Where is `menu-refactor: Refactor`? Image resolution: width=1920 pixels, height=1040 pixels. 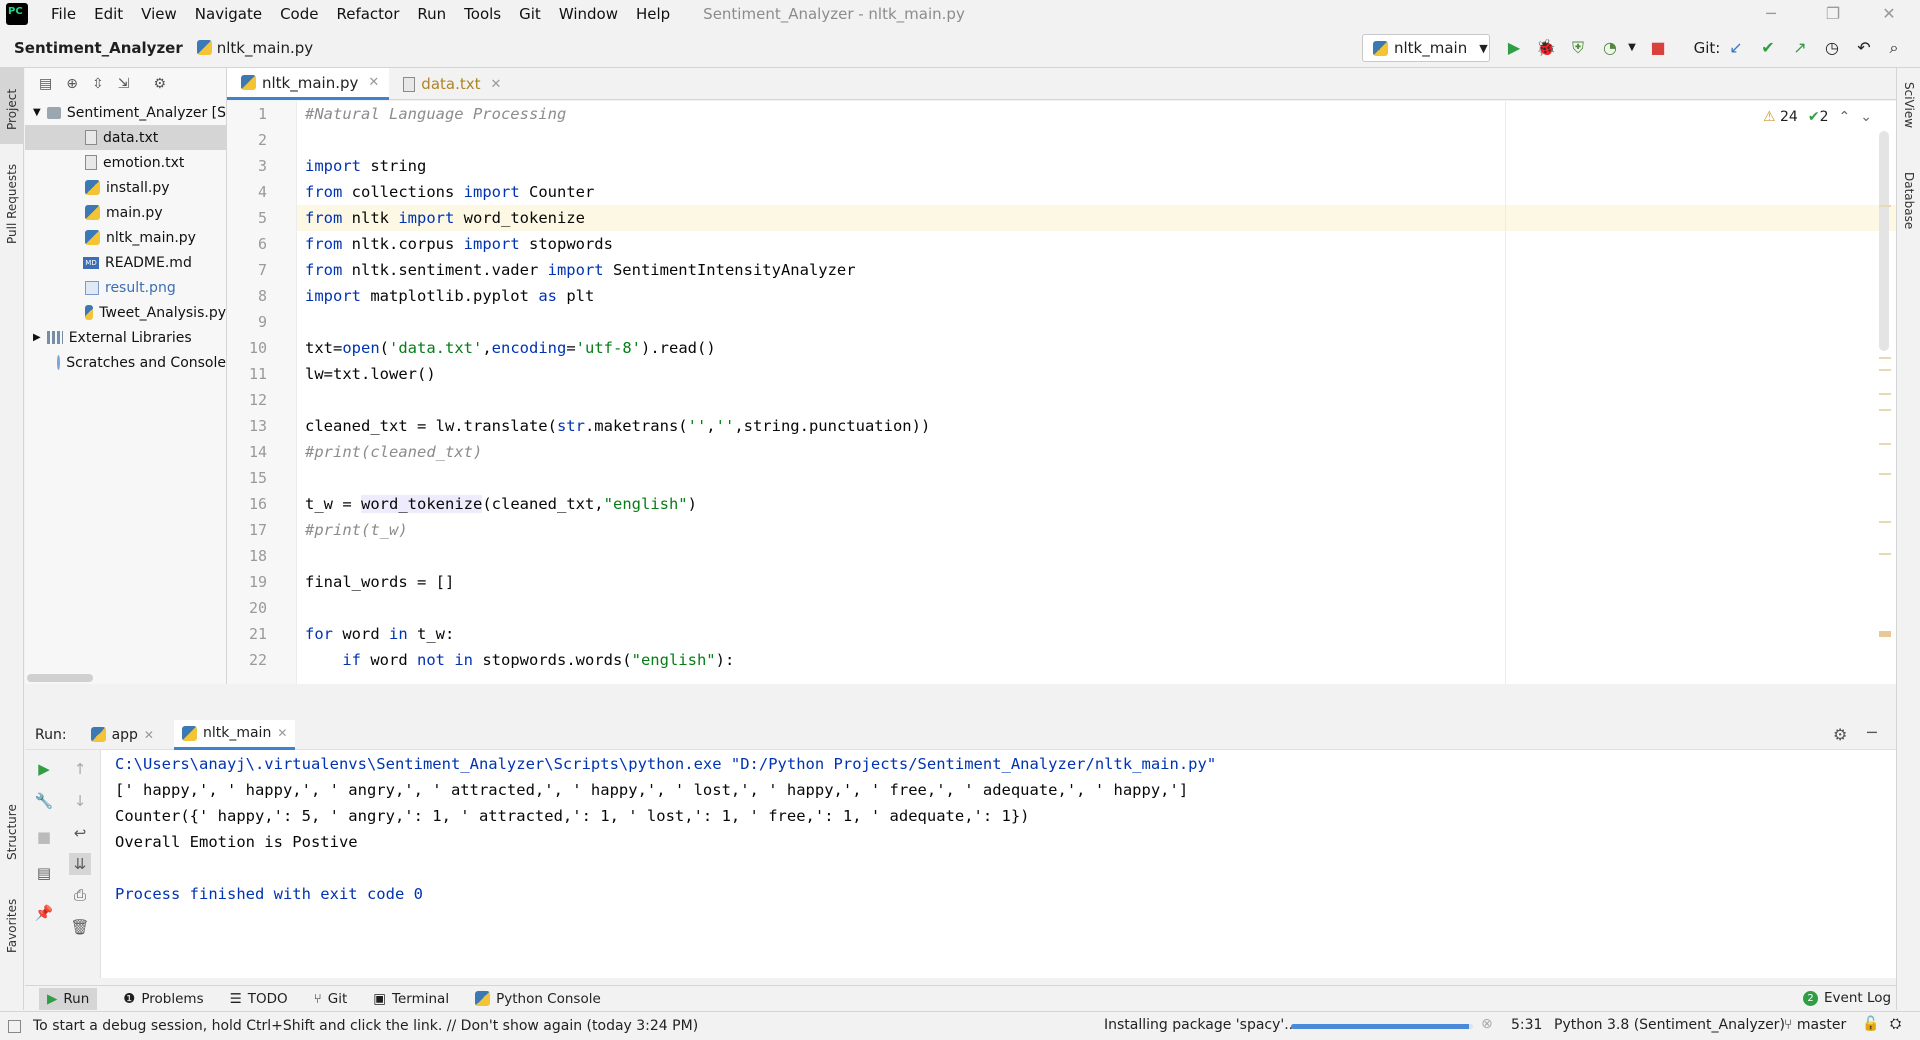 menu-refactor: Refactor is located at coordinates (367, 14).